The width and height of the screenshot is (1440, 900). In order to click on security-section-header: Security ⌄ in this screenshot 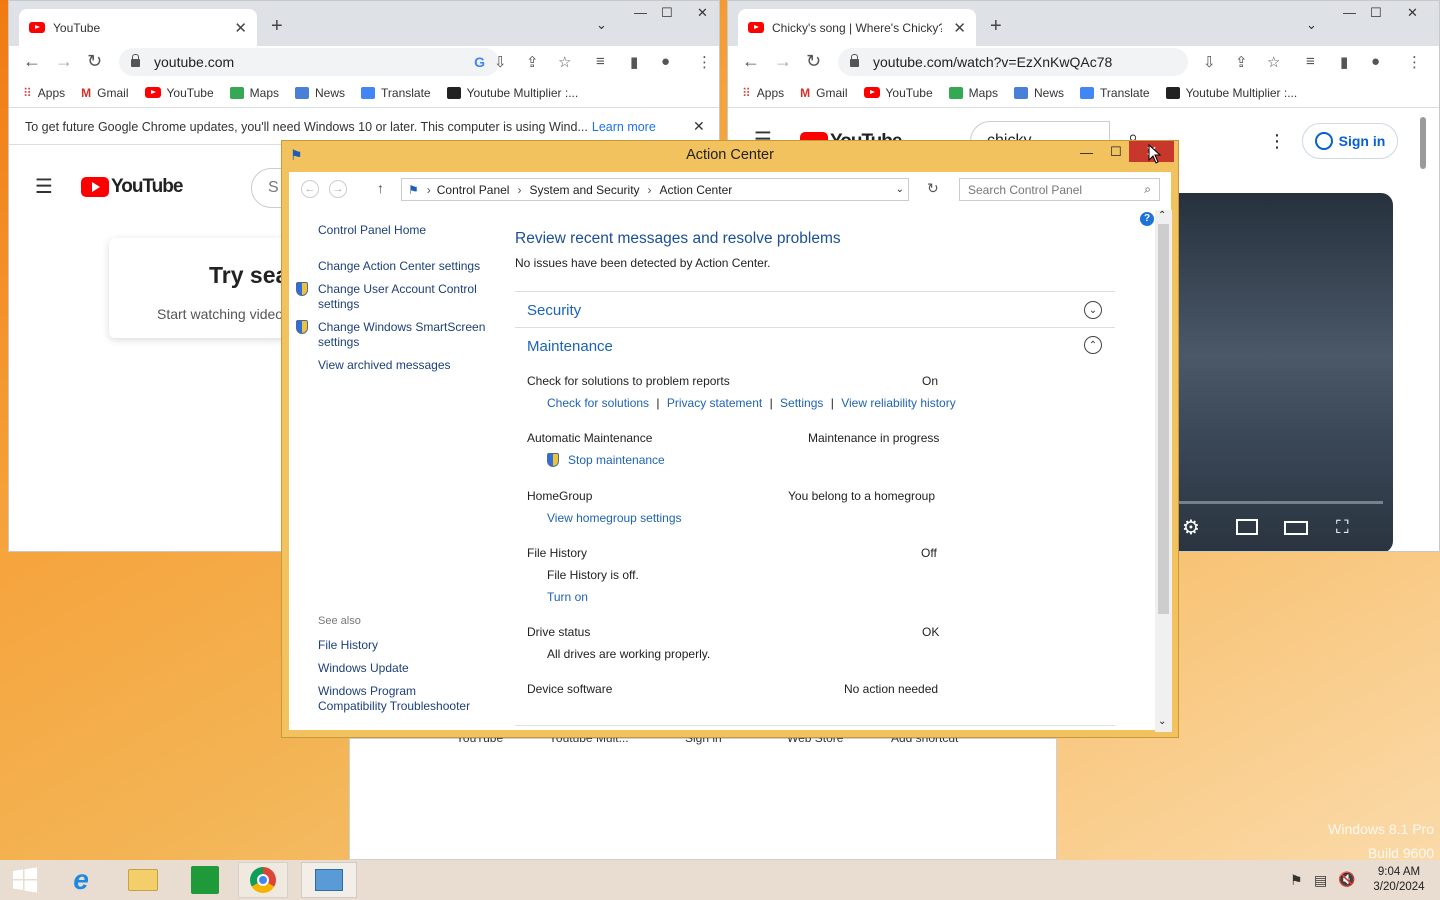, I will do `click(815, 310)`.